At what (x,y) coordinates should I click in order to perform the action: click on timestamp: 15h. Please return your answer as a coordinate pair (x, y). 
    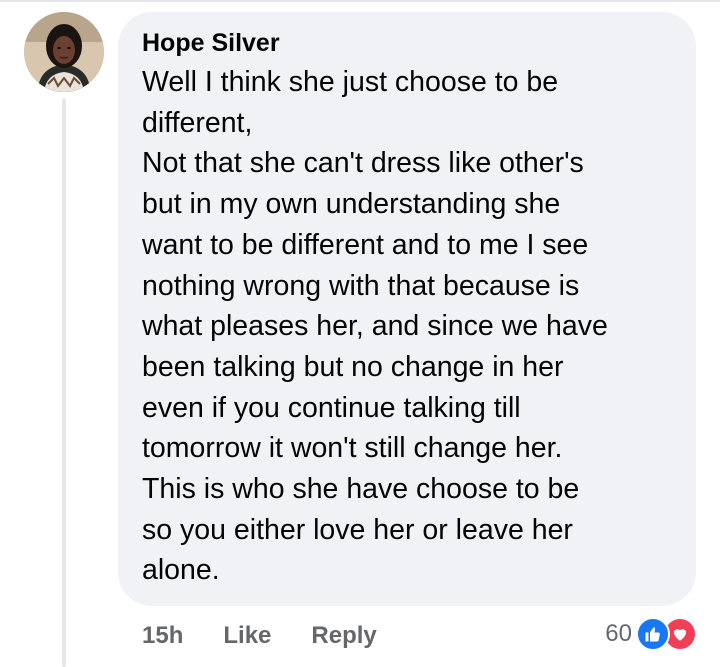
    Looking at the image, I should click on (162, 636).